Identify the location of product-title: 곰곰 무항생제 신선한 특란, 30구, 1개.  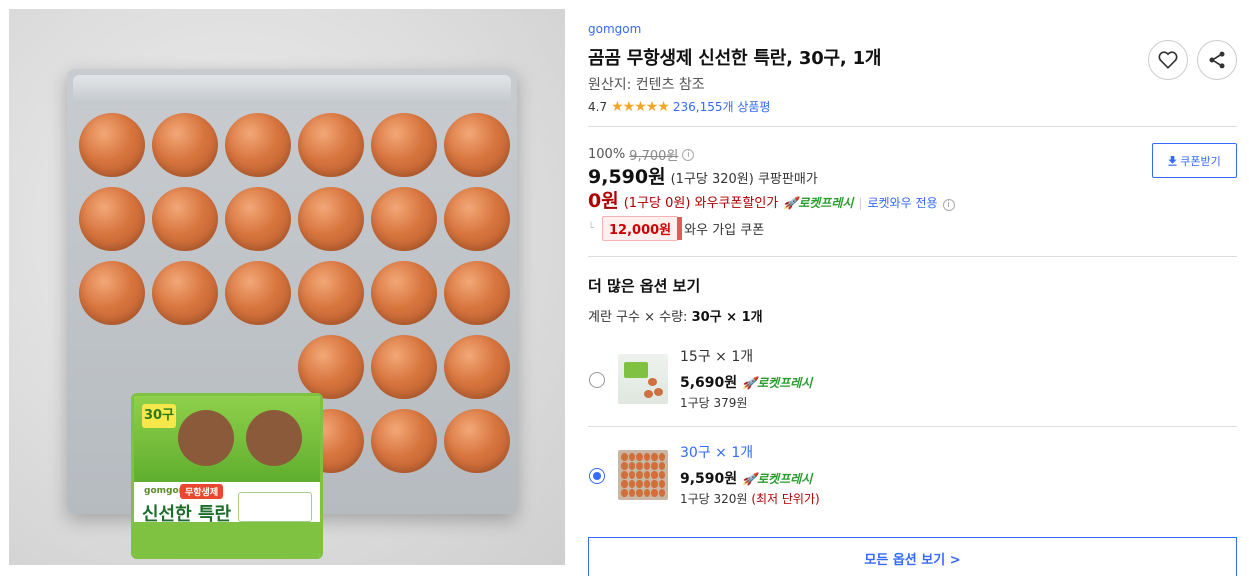
(735, 58).